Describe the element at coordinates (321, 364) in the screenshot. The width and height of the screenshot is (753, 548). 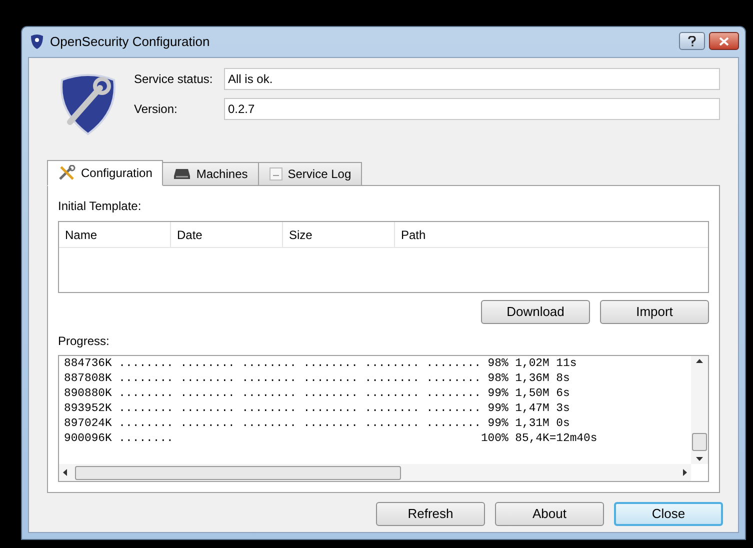
I see `log-line: 884736K ........ ........ ........ ........ ........ ........ 98% 1,02M 11s` at that location.